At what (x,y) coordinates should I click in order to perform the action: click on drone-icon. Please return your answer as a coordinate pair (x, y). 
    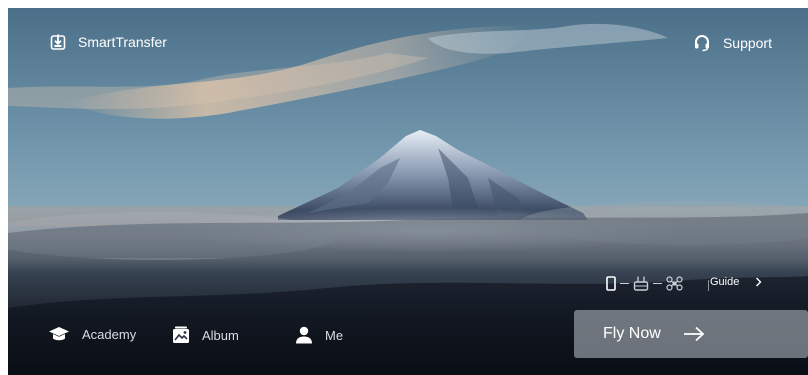
    Looking at the image, I should click on (674, 283).